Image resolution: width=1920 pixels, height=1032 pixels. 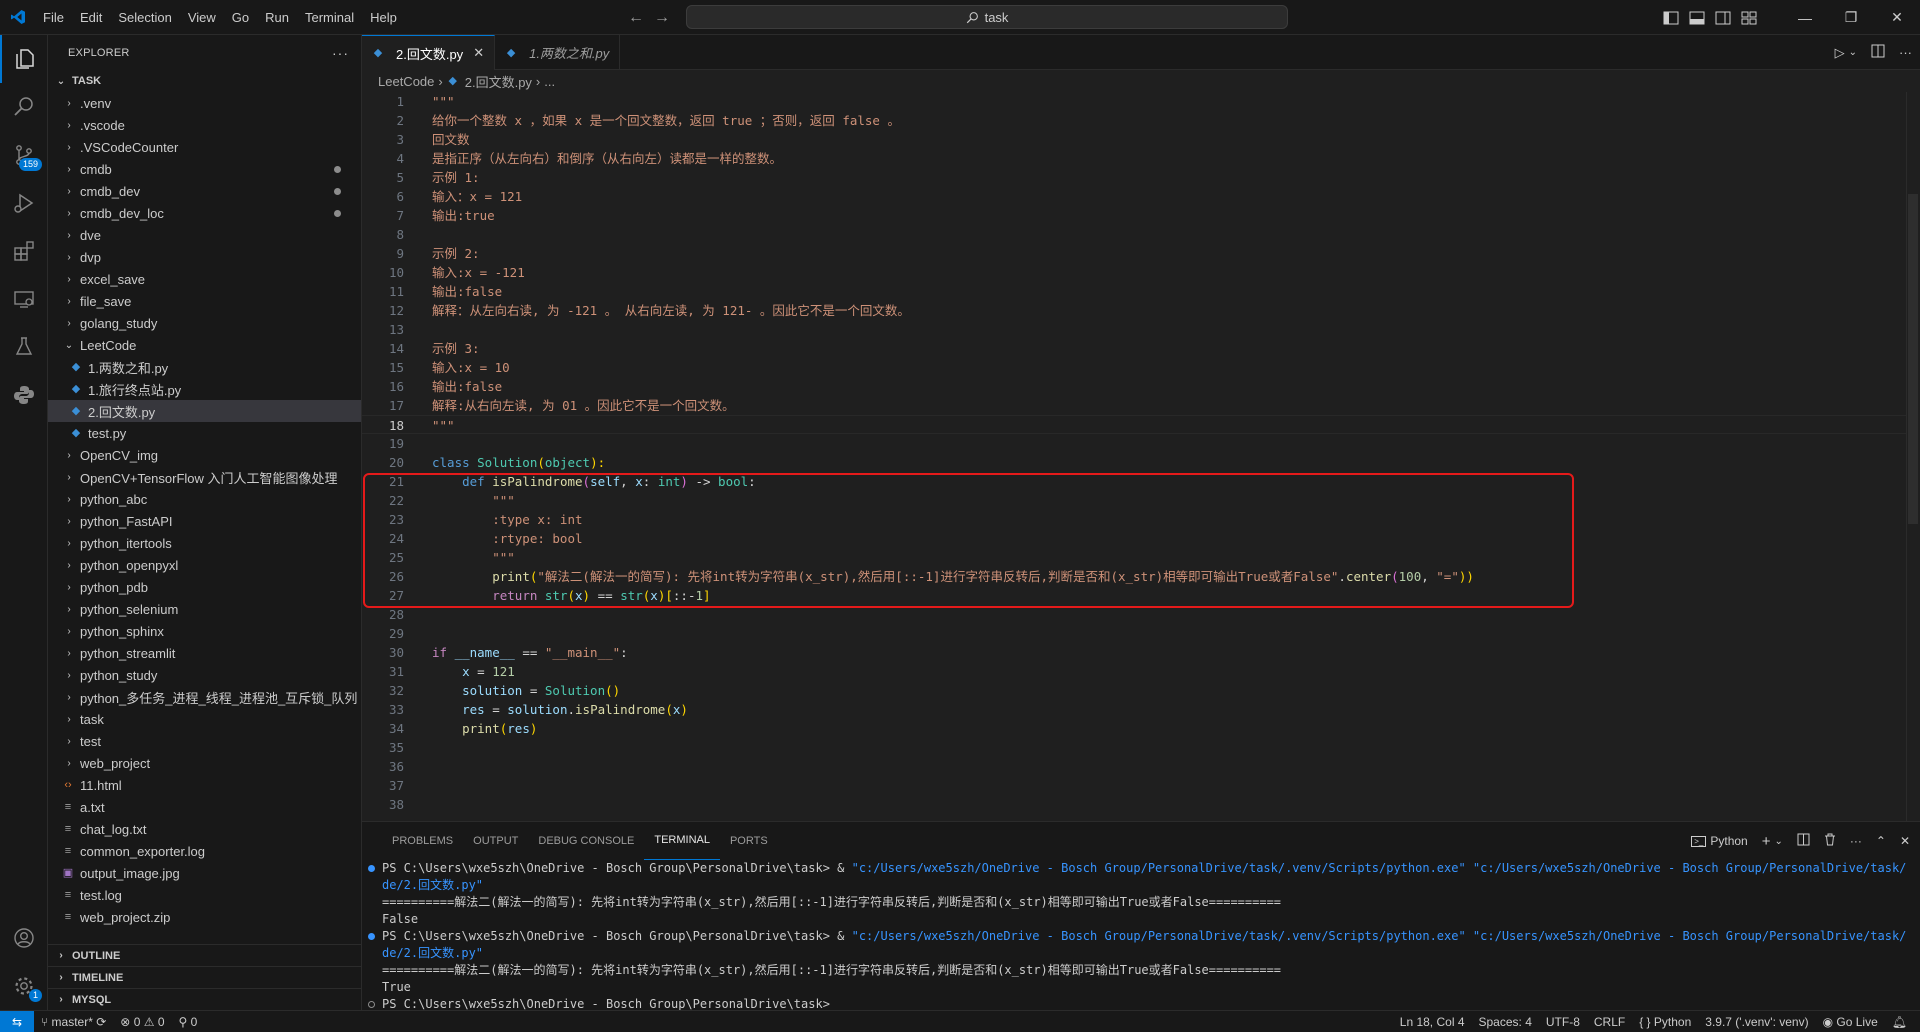 I want to click on tree-item: › python_pdb, so click(x=204, y=587).